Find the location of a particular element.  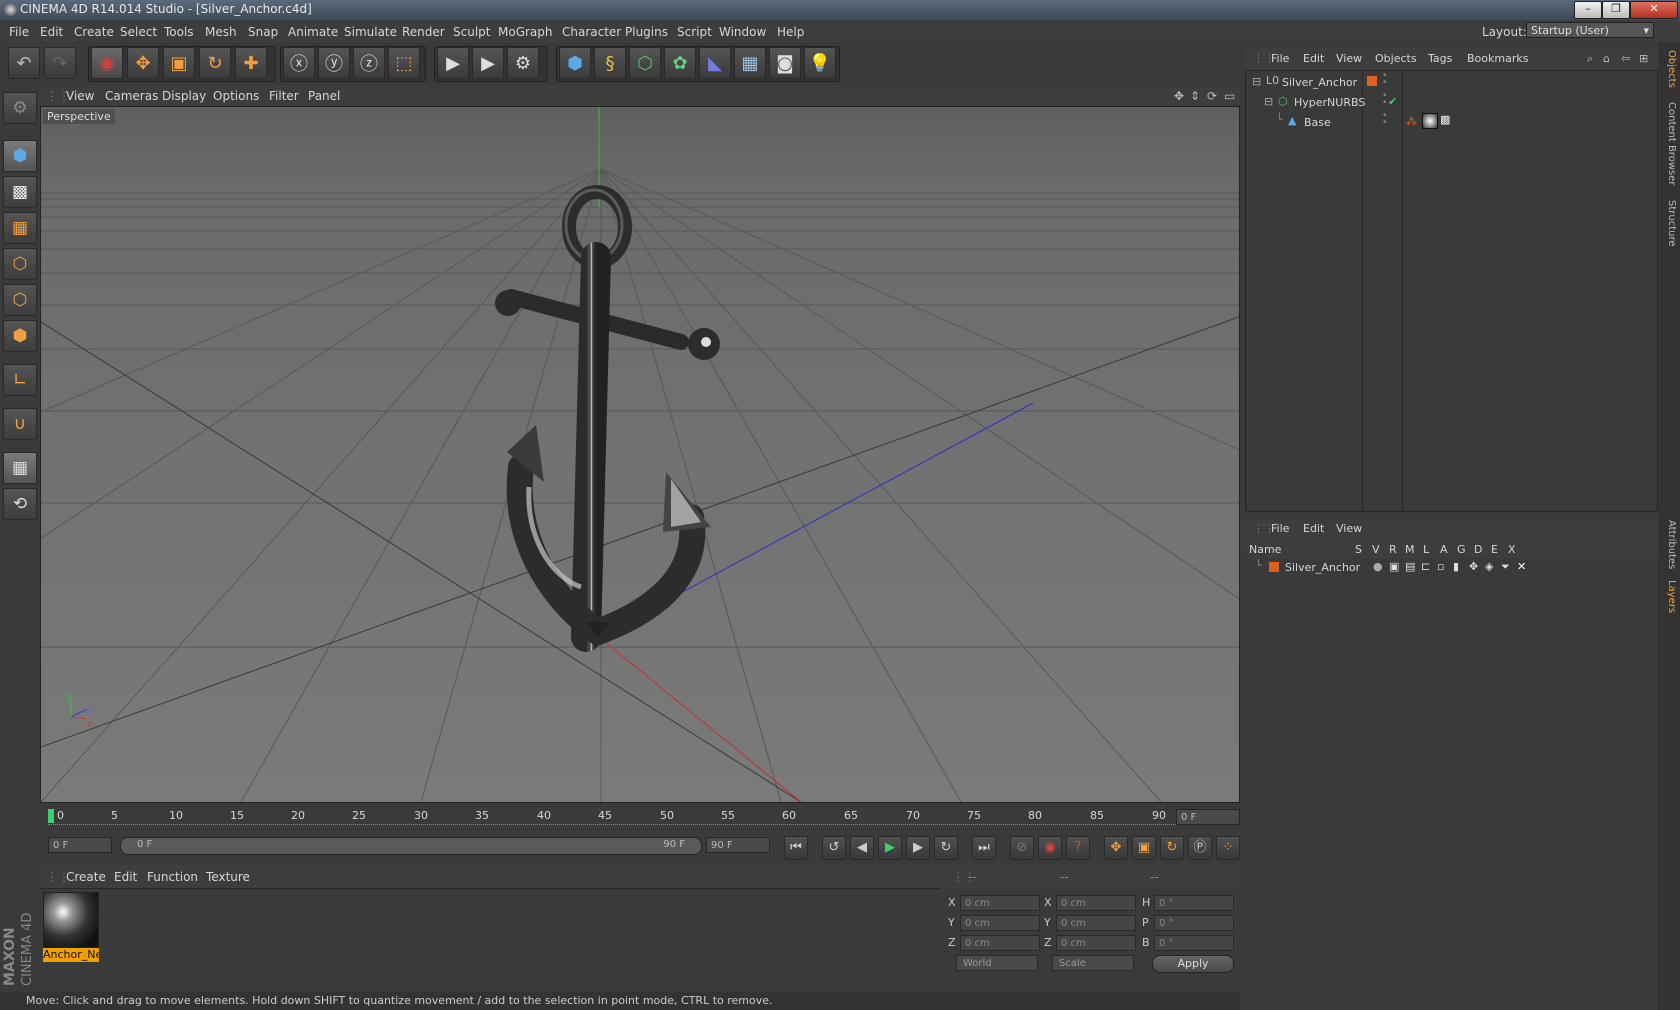

rotation-p-field: 0 ° is located at coordinates (1194, 923).